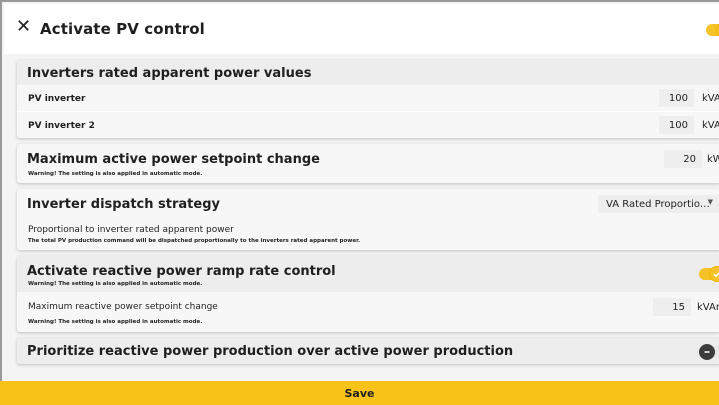 The width and height of the screenshot is (719, 405). Describe the element at coordinates (712, 30) in the screenshot. I see `activate-pv-toggle` at that location.